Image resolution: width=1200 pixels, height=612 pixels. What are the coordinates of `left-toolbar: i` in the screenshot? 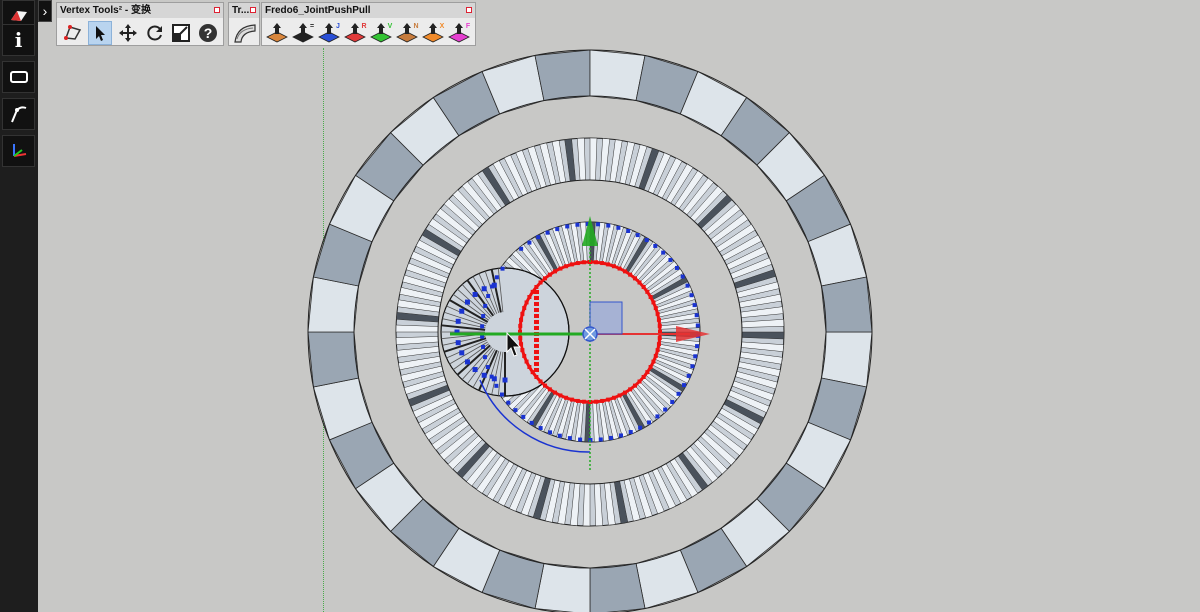 It's located at (19, 306).